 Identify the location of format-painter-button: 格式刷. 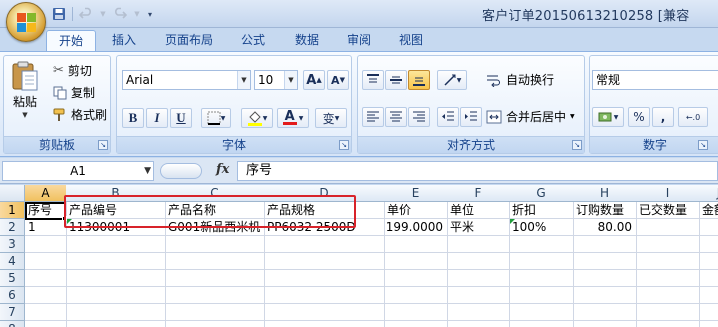
(80, 114).